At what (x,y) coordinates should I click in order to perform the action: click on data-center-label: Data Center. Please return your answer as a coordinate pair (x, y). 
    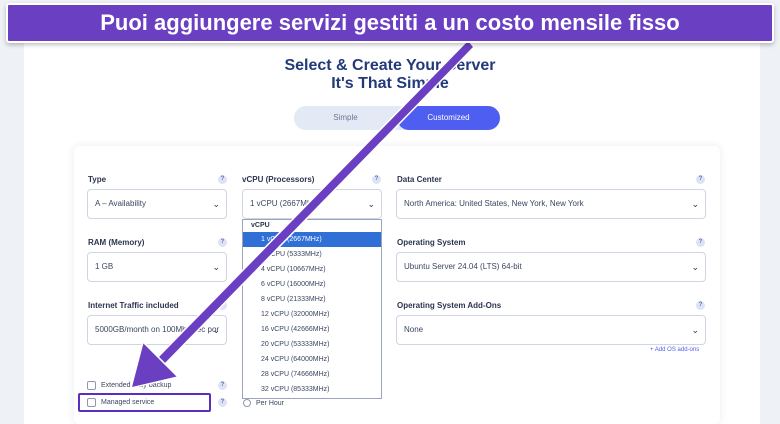
    Looking at the image, I should click on (419, 179).